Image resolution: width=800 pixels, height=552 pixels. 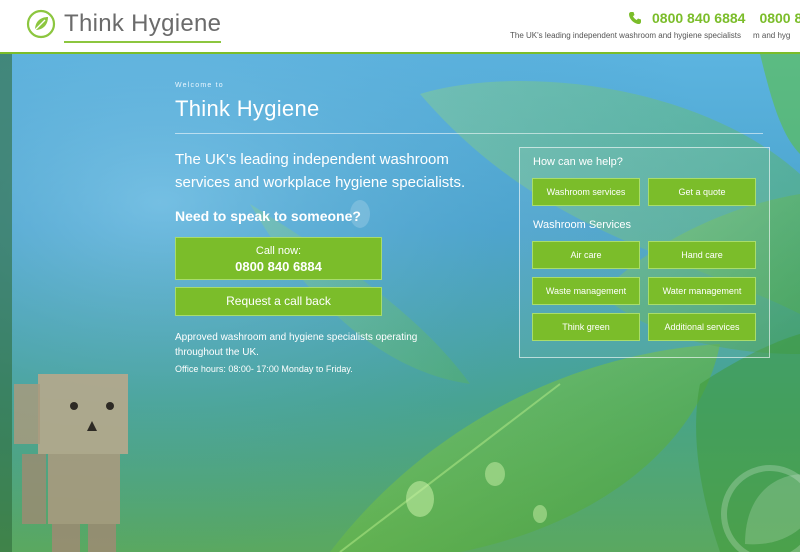 I want to click on hero-title: Think Hygiene, so click(x=247, y=108).